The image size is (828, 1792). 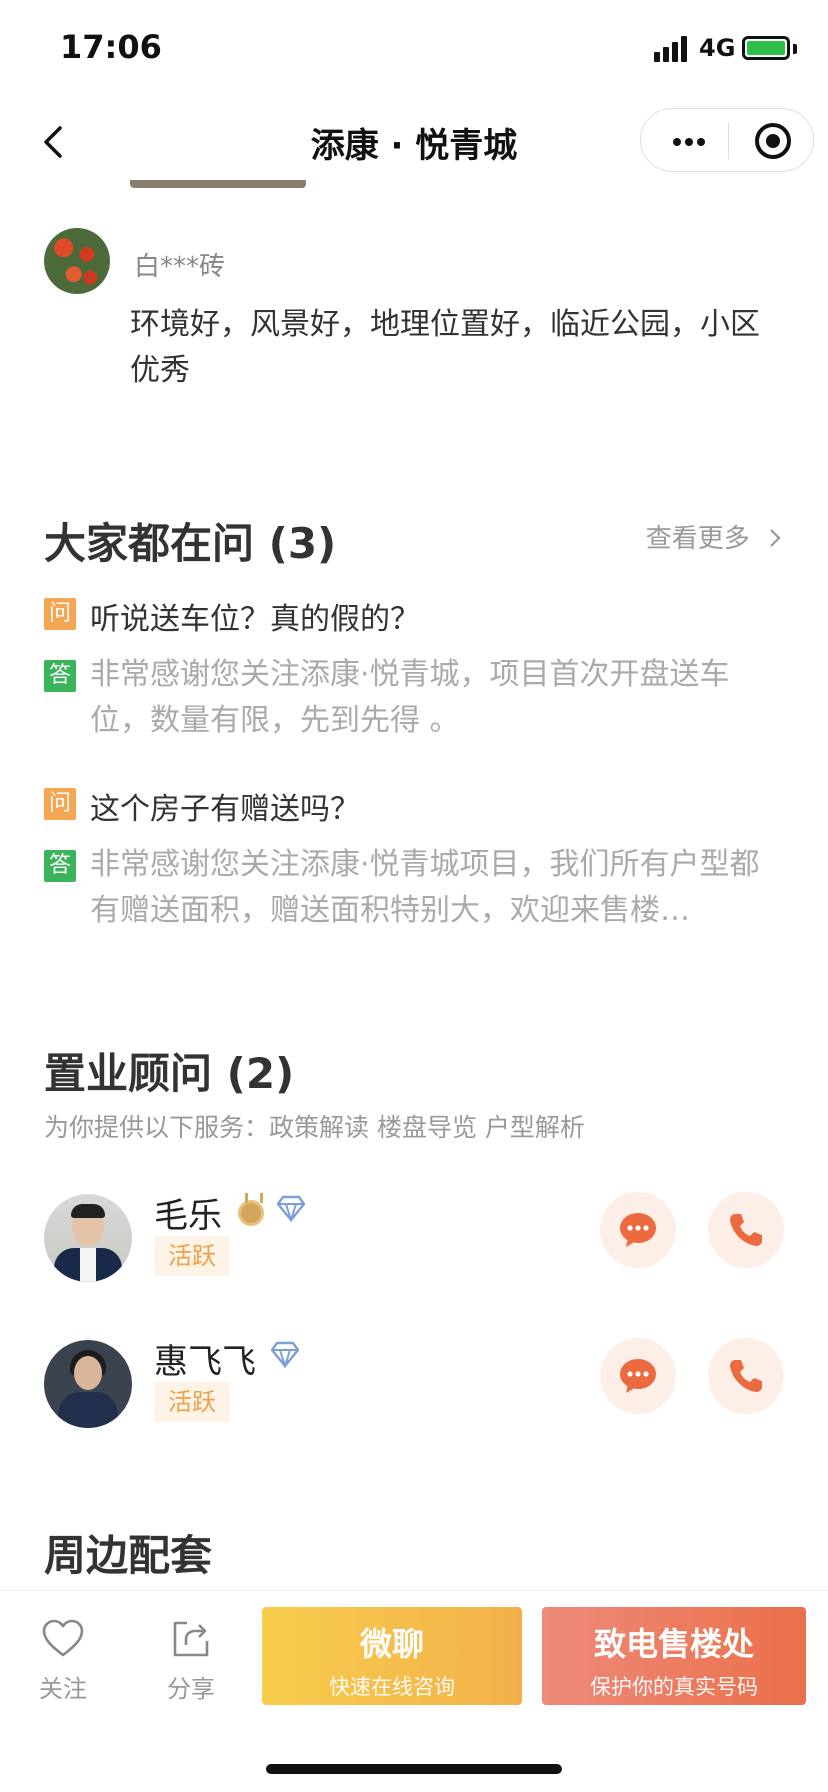 I want to click on photo-edge, so click(x=218, y=184).